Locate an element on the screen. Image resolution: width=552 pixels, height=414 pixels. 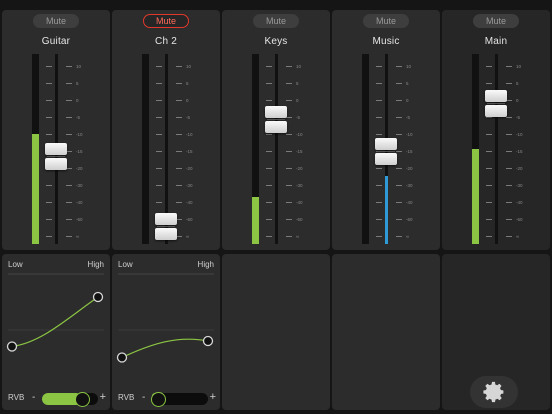
reverb-label: RVB is located at coordinates (16, 397).